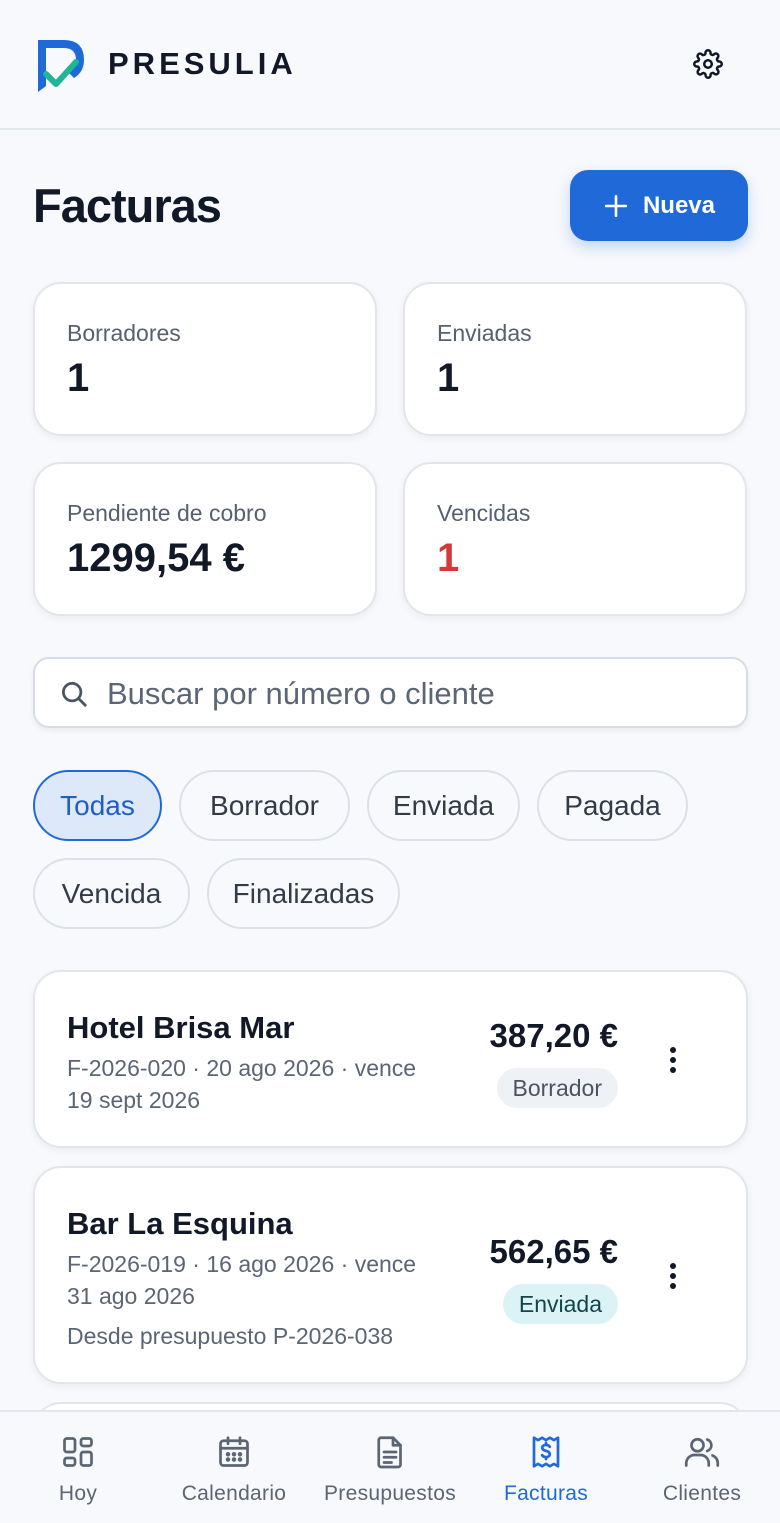 The image size is (780, 1523). Describe the element at coordinates (127, 205) in the screenshot. I see `page-title: Facturas` at that location.